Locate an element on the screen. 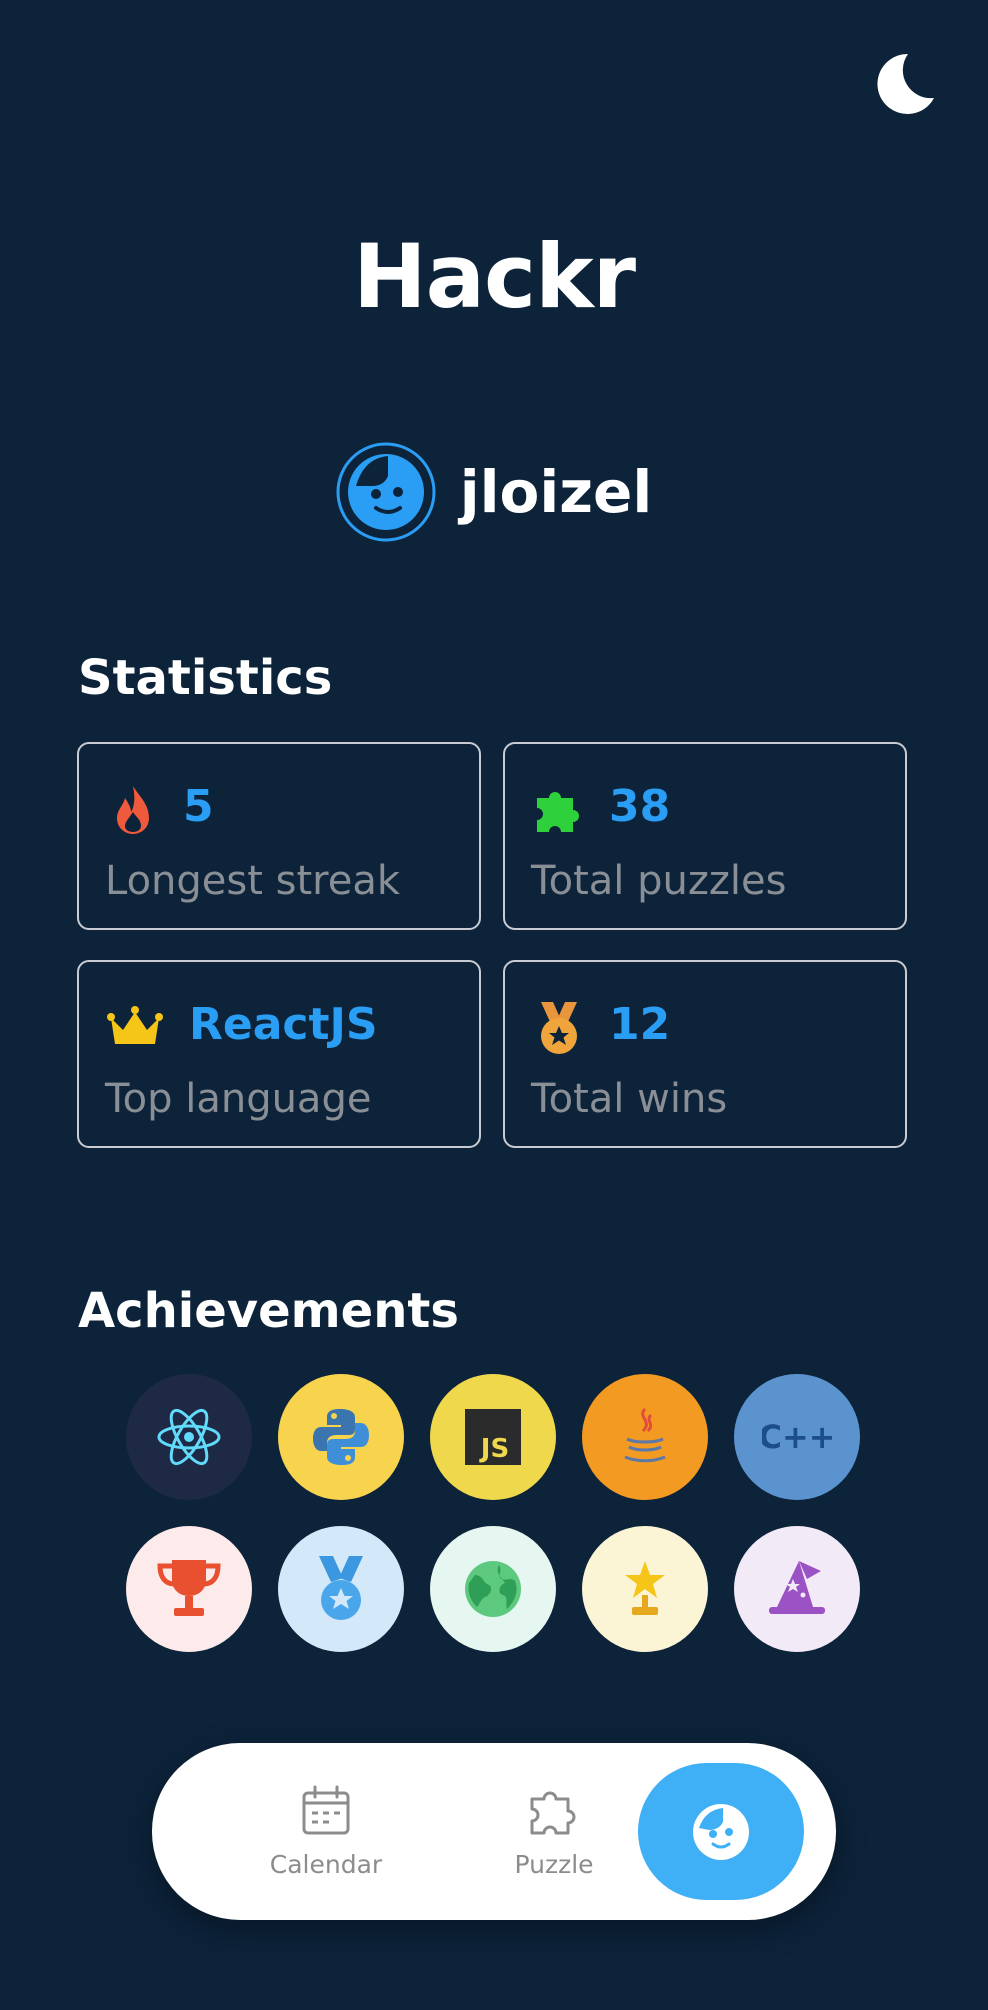 The image size is (988, 2010). javascript-icon: JS is located at coordinates (493, 1437).